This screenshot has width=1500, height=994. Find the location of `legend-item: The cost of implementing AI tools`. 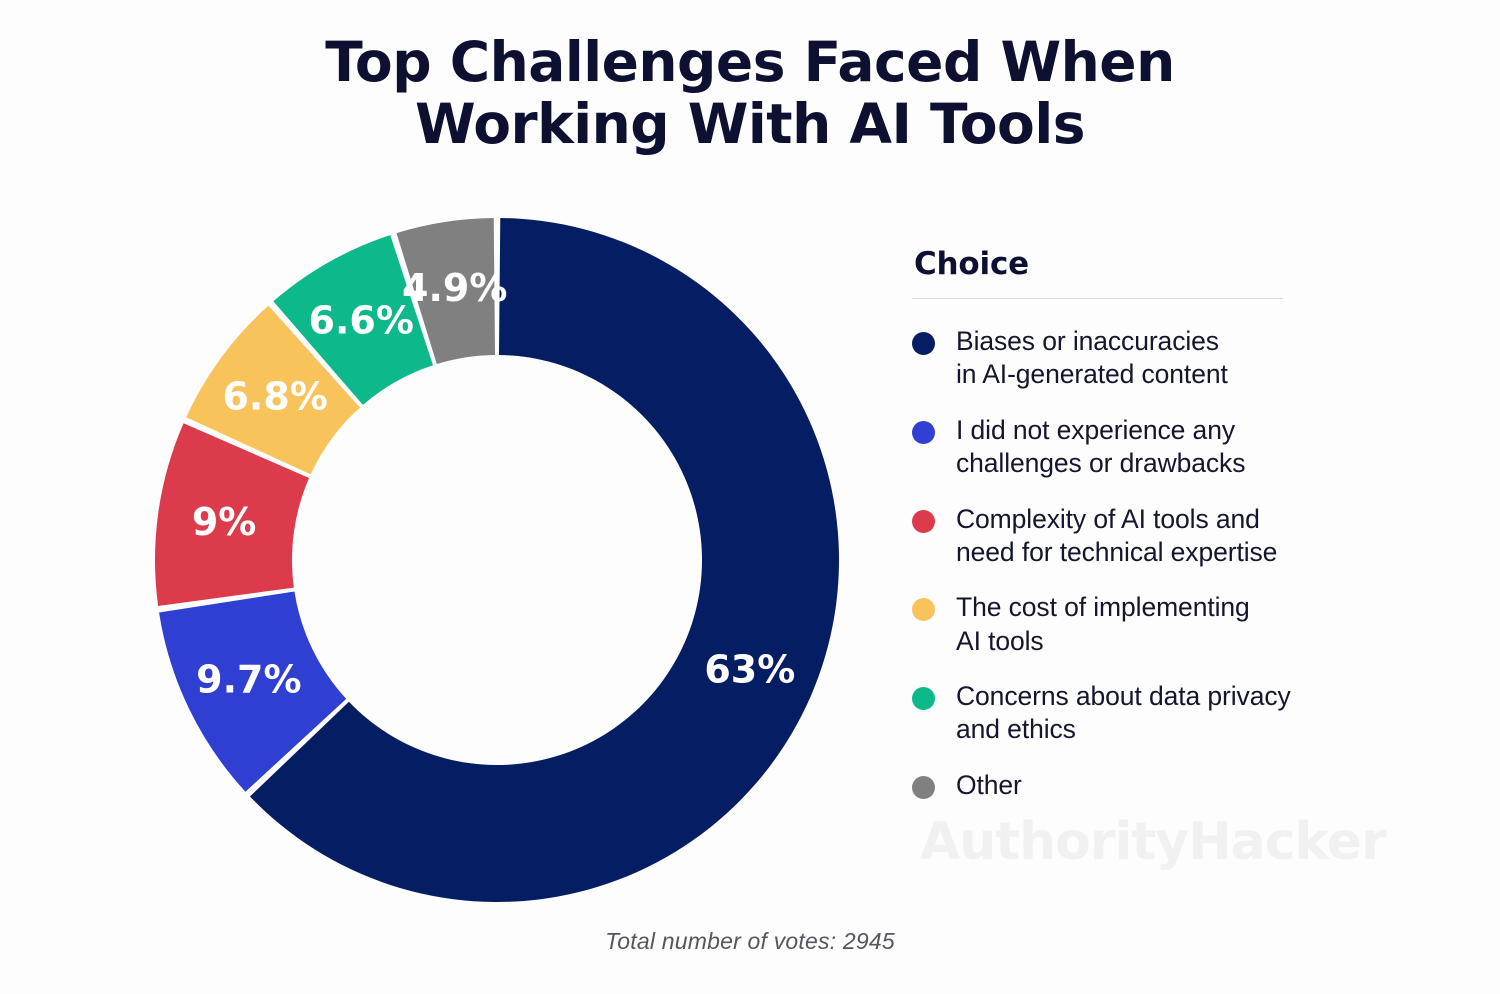

legend-item: The cost of implementing AI tools is located at coordinates (1147, 624).